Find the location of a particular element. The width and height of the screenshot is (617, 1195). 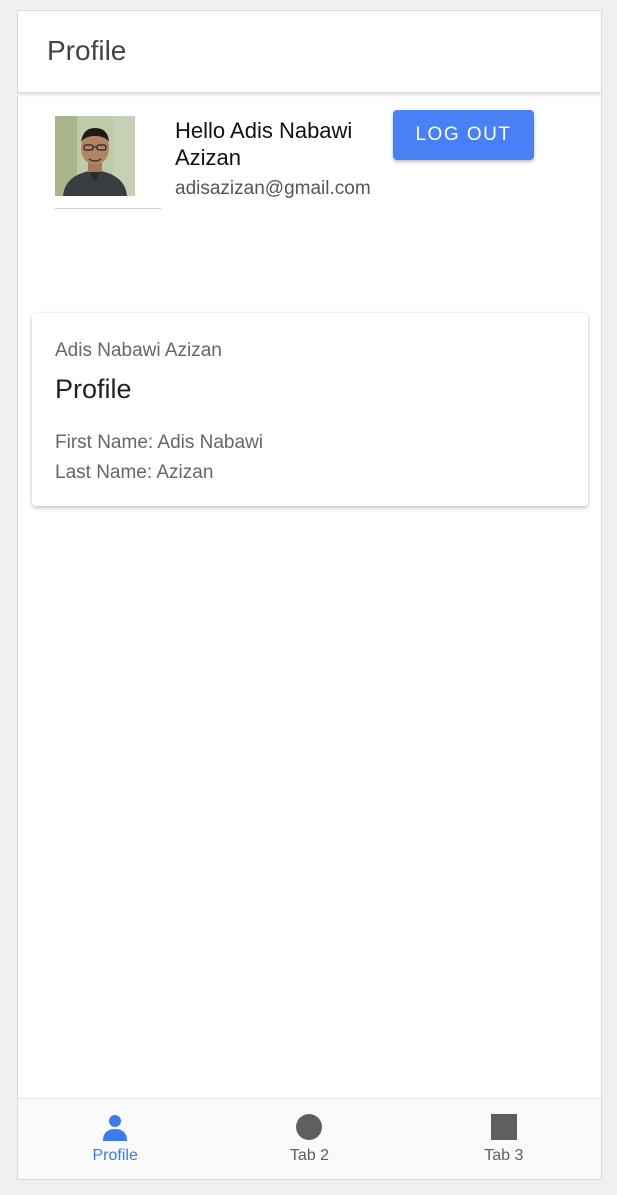

greeting-text: Hello Adis Nabawi Azizan is located at coordinates (264, 144).